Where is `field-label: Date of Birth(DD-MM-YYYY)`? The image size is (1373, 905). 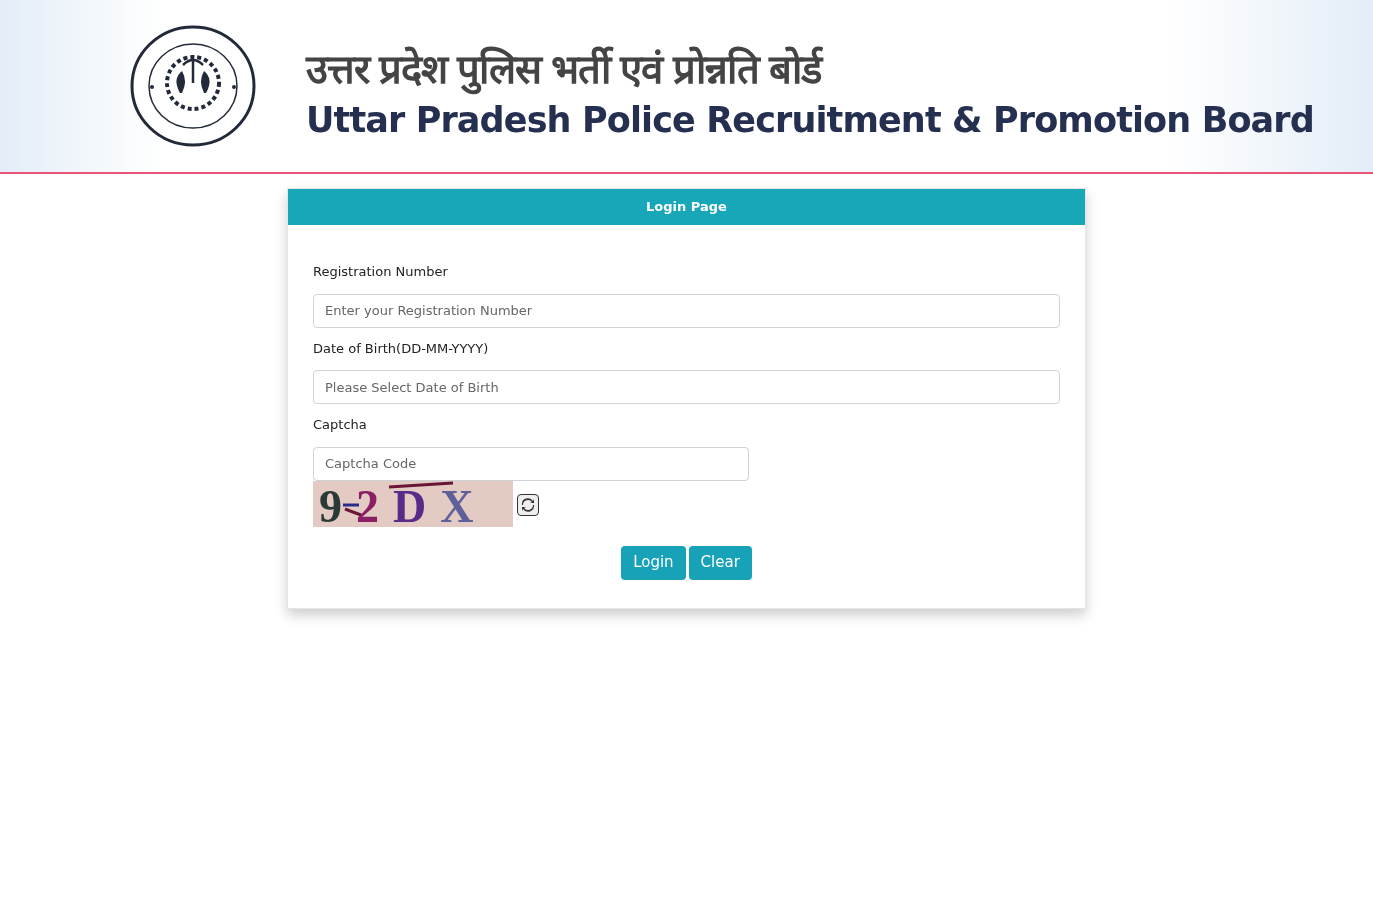 field-label: Date of Birth(DD-MM-YYYY) is located at coordinates (401, 348).